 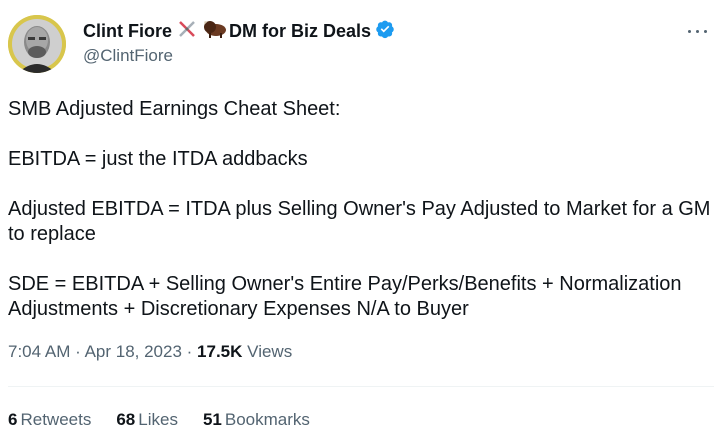 I want to click on bookmarks-label: Bookmarks, so click(x=267, y=419).